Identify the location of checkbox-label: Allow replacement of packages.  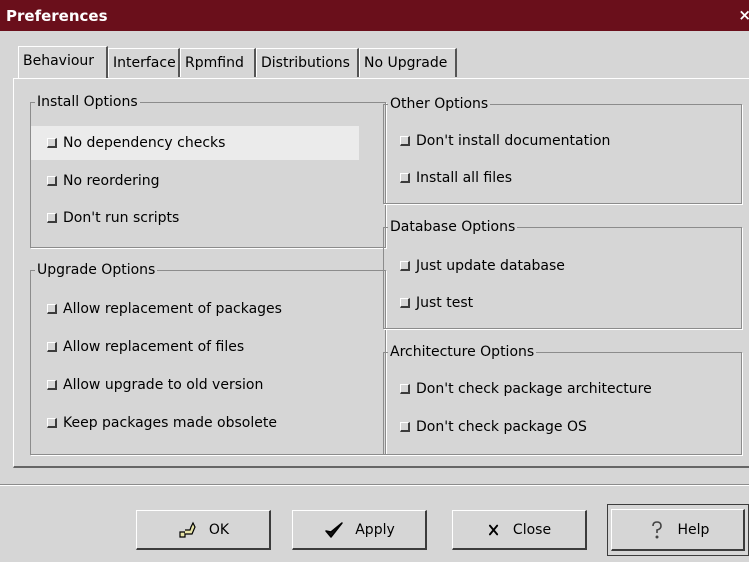
(172, 309).